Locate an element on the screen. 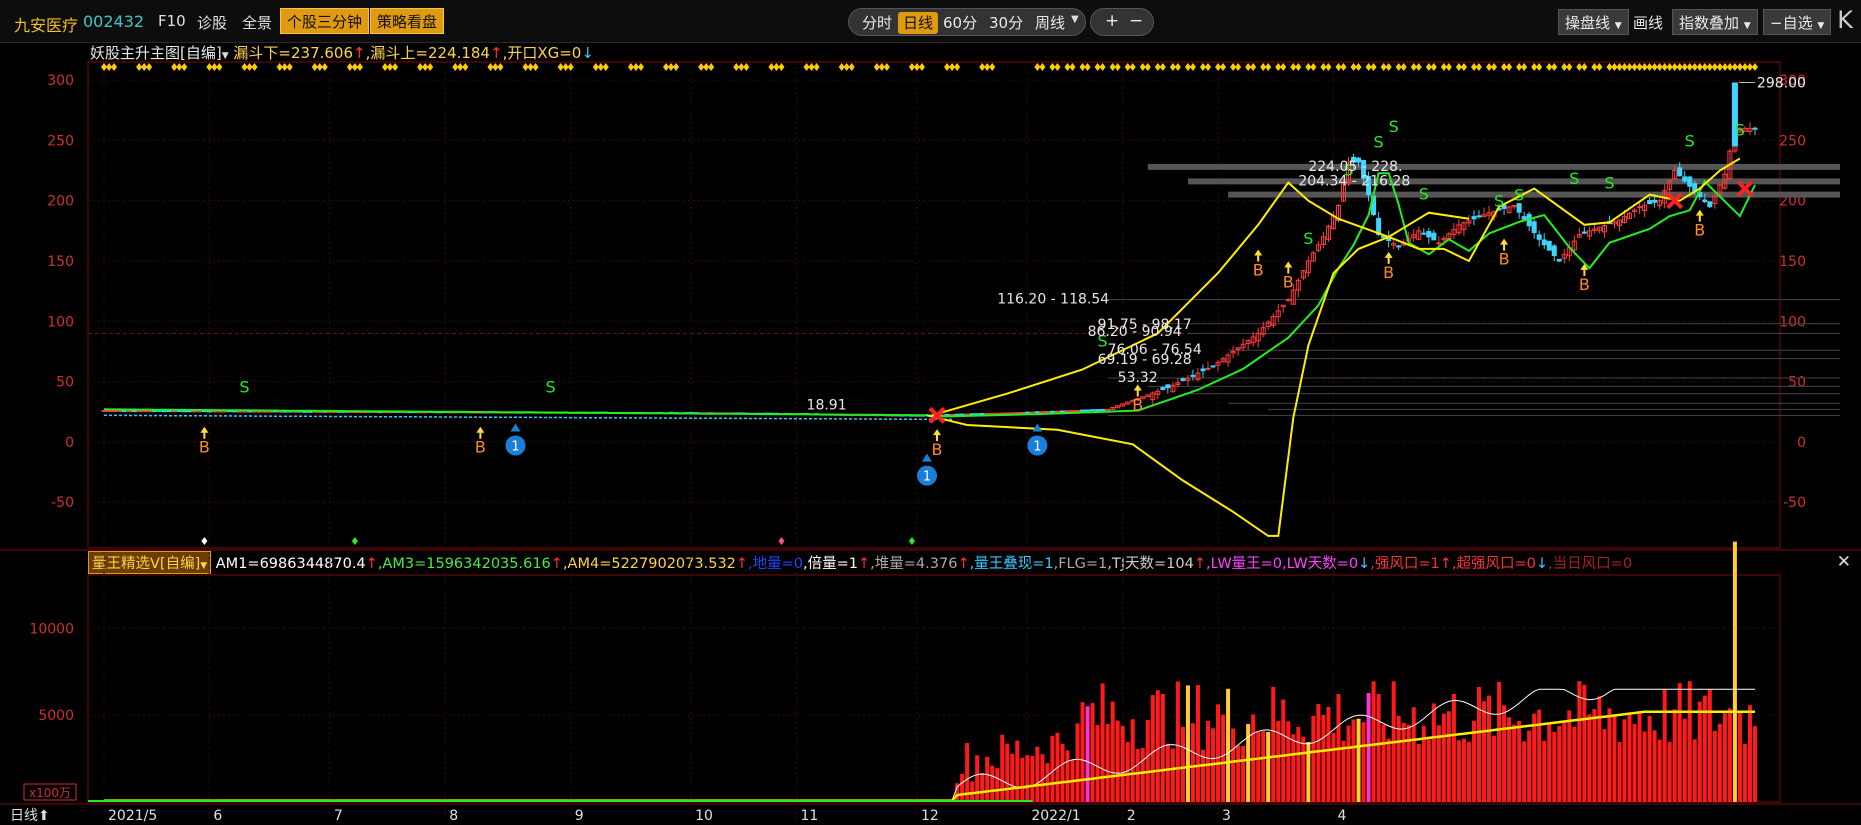 Image resolution: width=1861 pixels, height=825 pixels. period-footer: 日线⬆ is located at coordinates (30, 815).